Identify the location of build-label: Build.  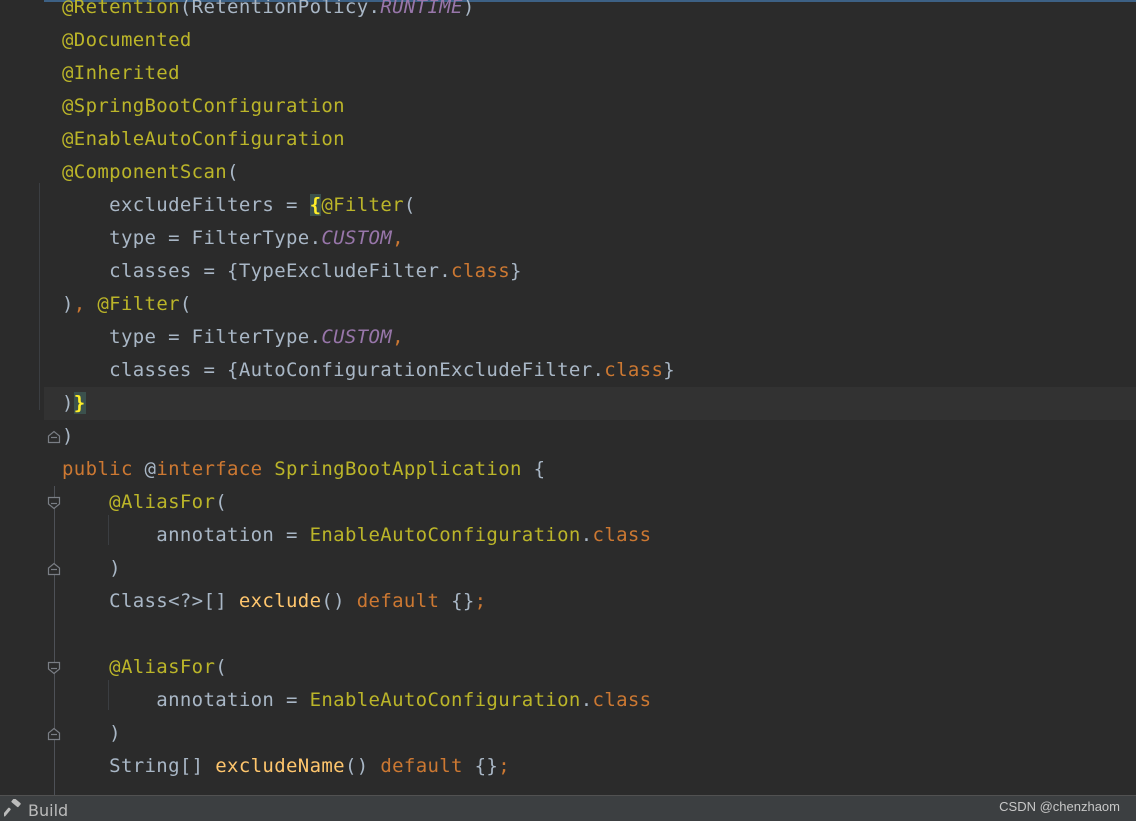
(48, 810).